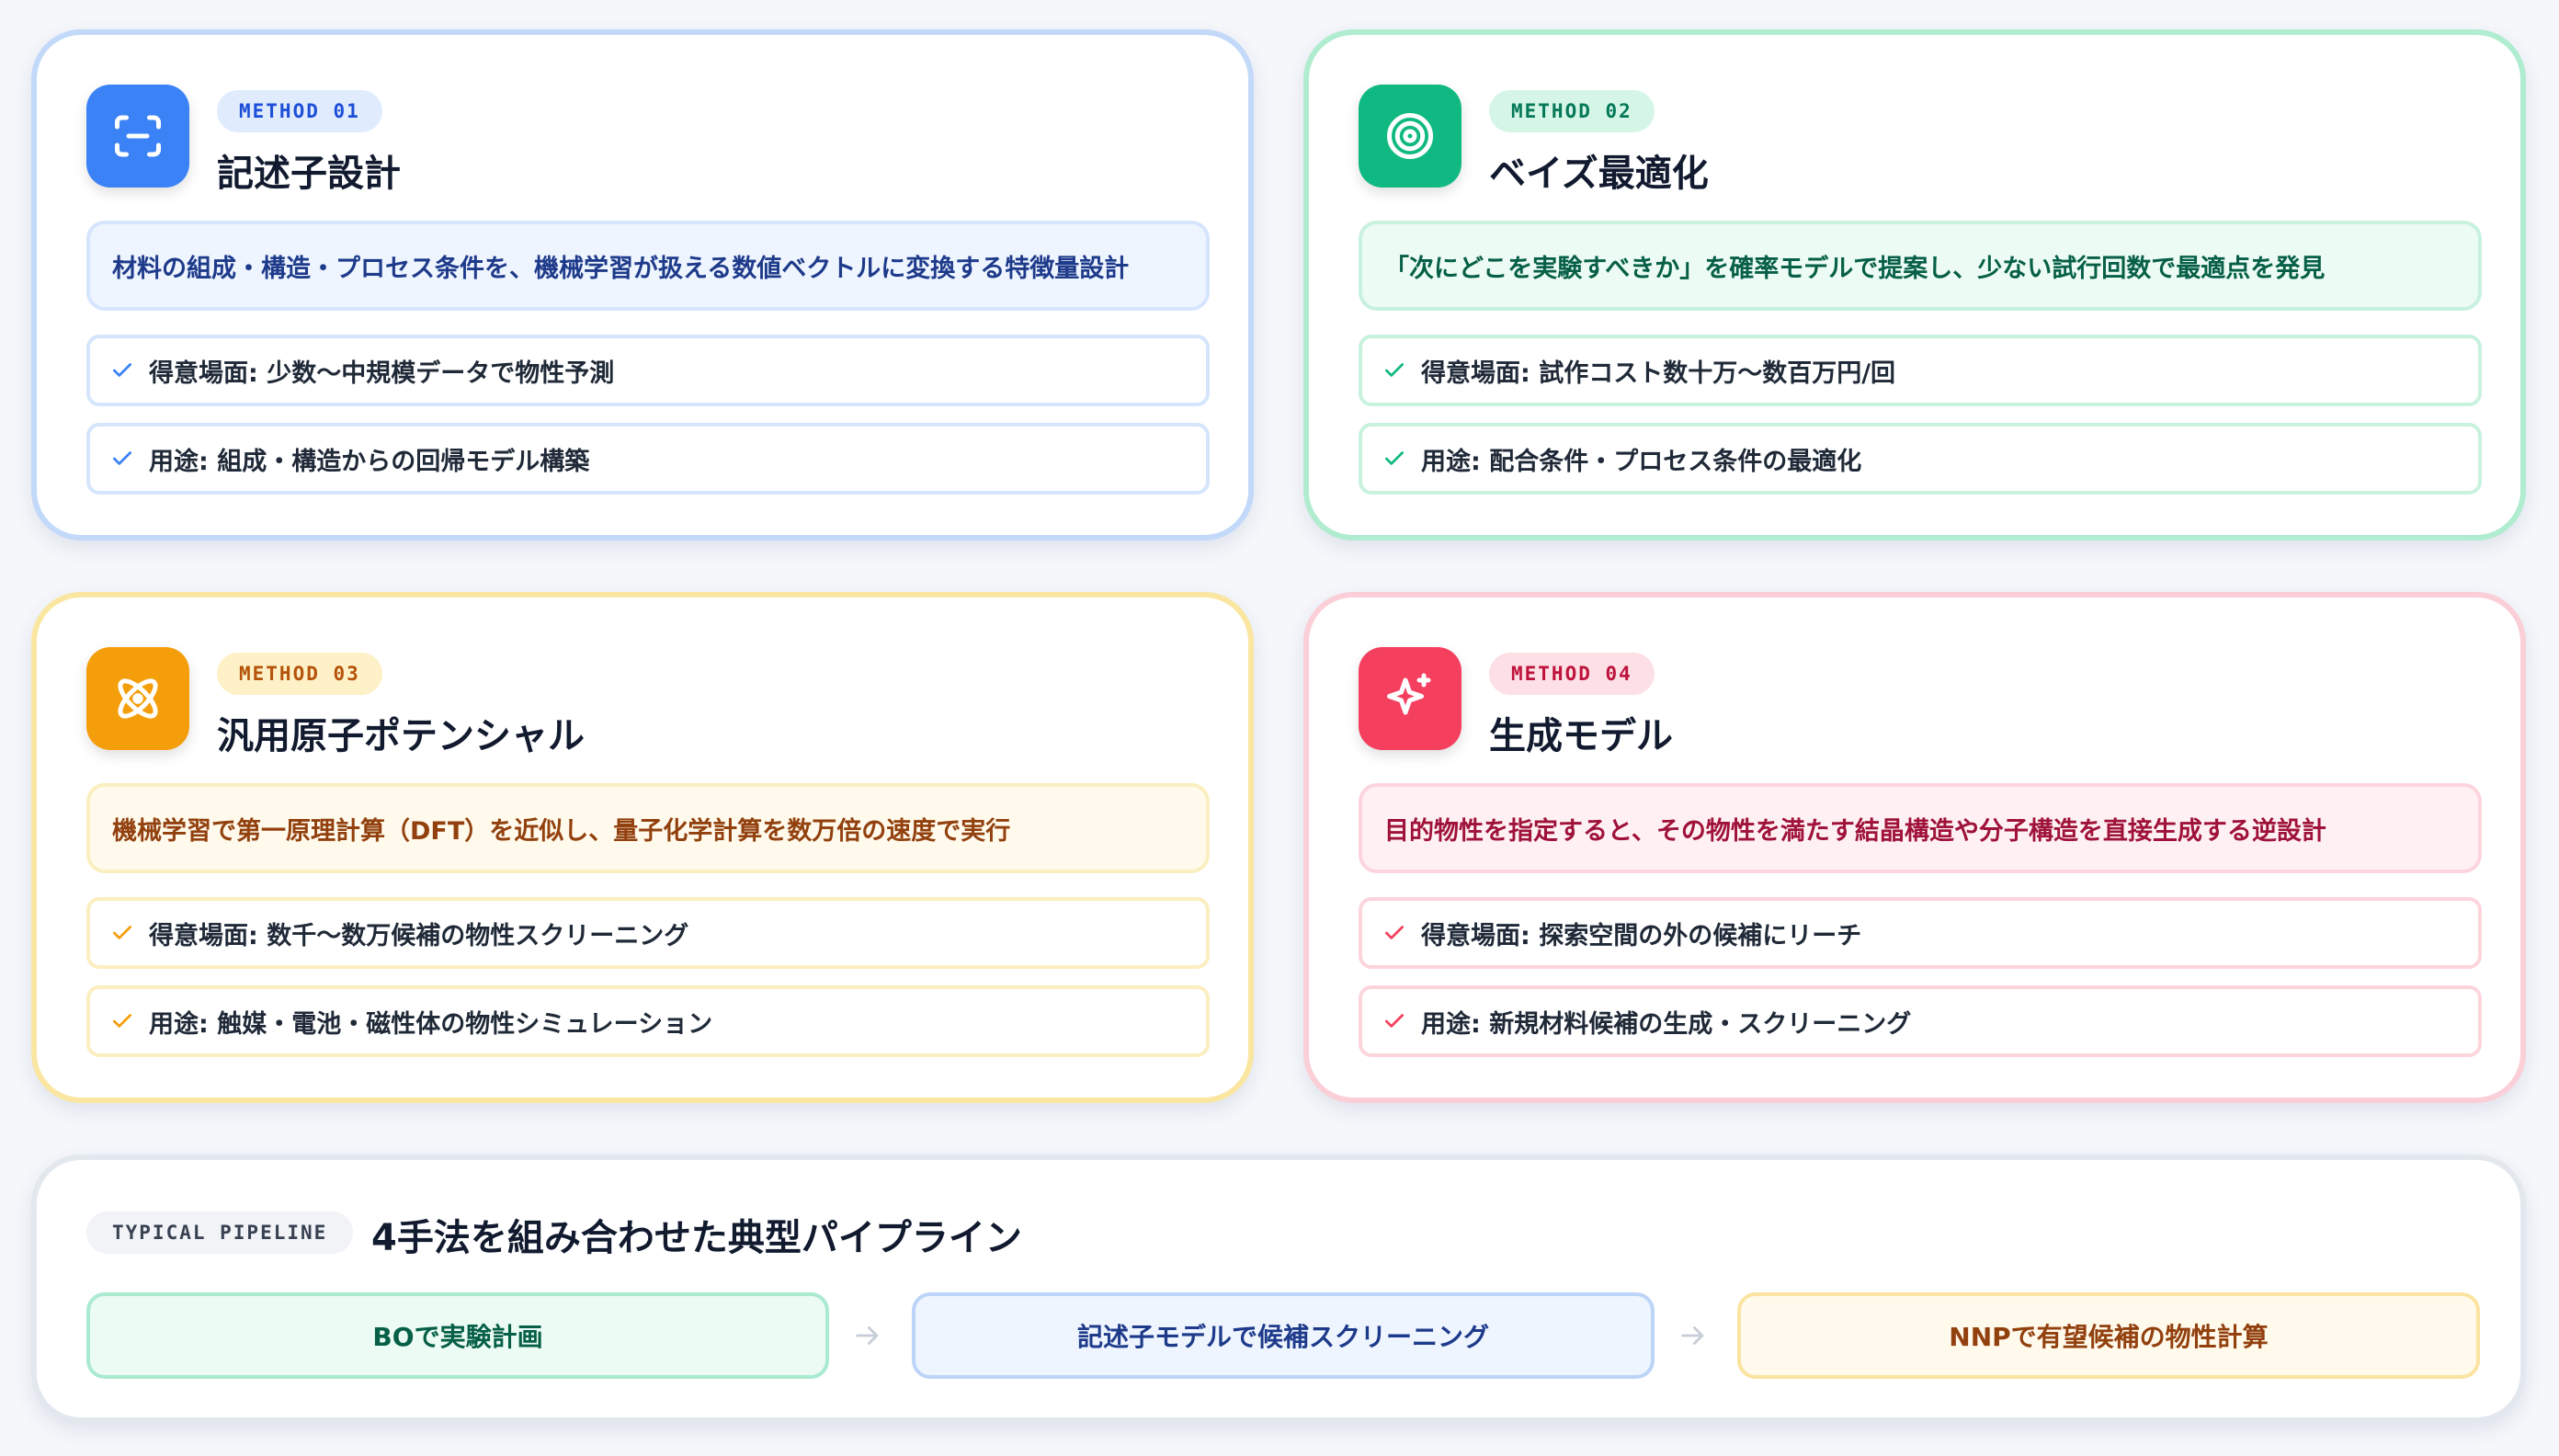  I want to click on method-title: ベイズ最適化, so click(1599, 174).